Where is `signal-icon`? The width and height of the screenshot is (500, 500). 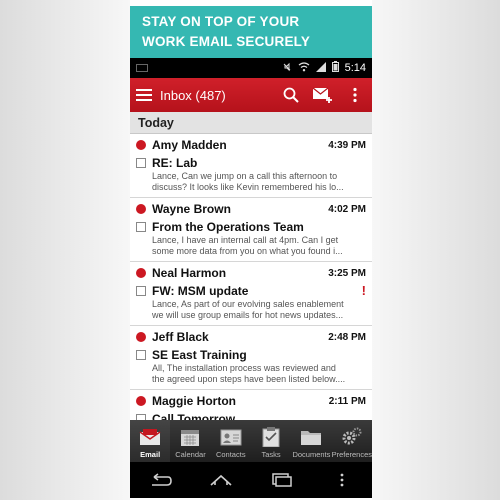
signal-icon is located at coordinates (320, 68).